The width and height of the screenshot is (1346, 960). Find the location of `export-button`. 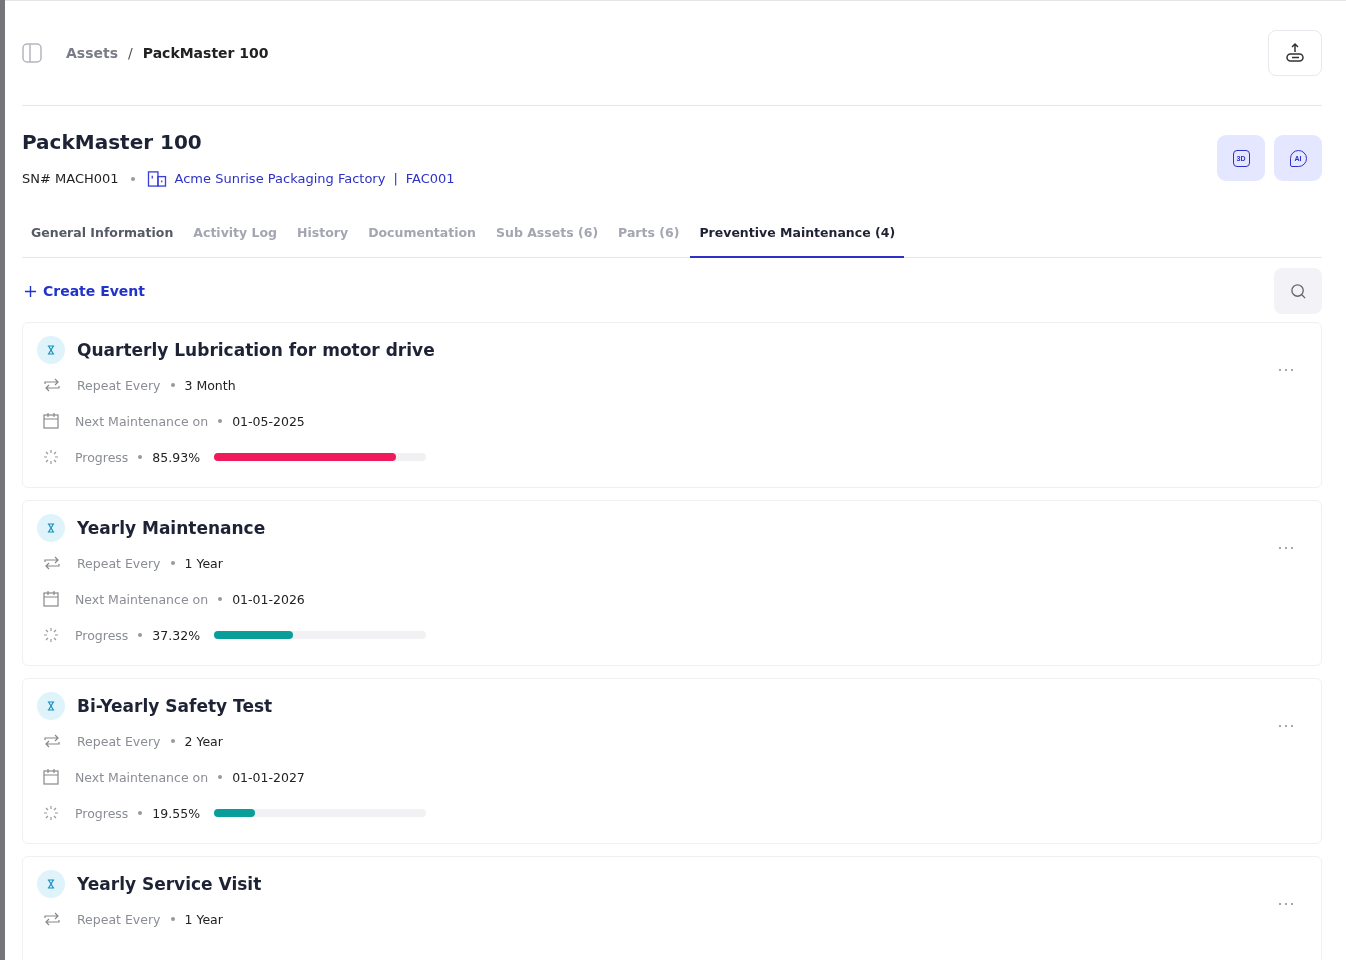

export-button is located at coordinates (1295, 53).